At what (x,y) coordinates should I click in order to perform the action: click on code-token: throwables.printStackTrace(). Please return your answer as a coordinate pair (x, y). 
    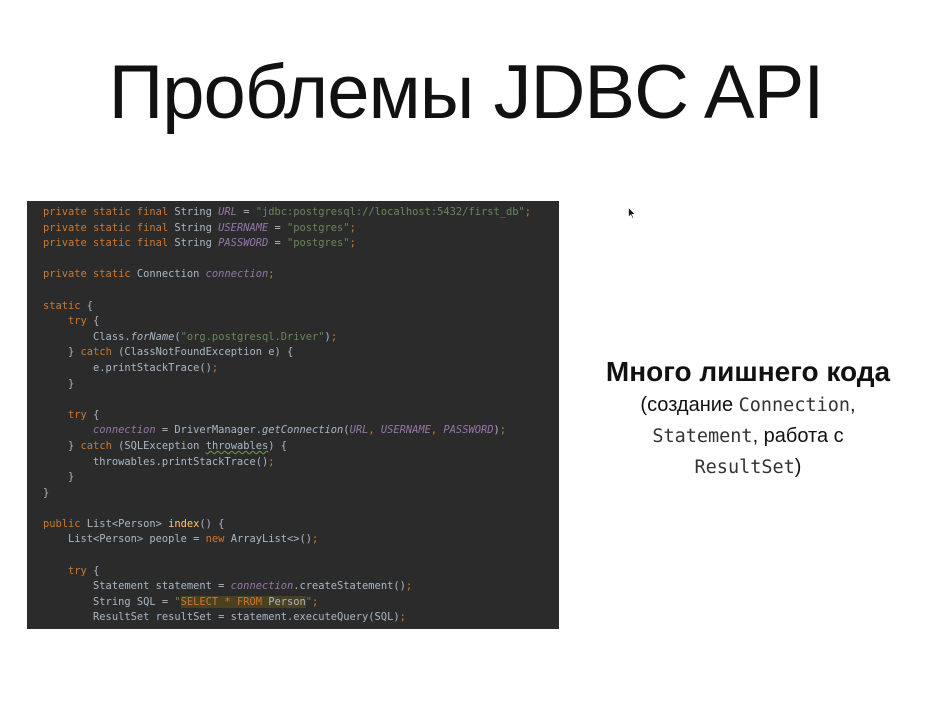
    Looking at the image, I should click on (156, 461).